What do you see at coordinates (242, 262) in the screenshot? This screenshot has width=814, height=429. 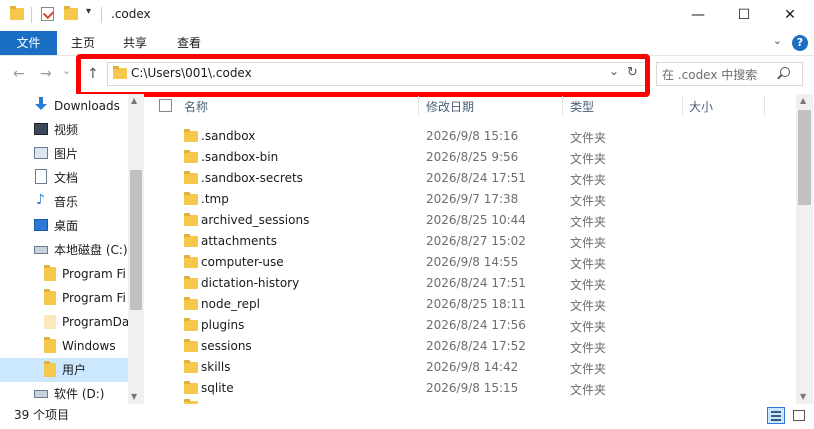 I see `file-name: computer-use` at bounding box center [242, 262].